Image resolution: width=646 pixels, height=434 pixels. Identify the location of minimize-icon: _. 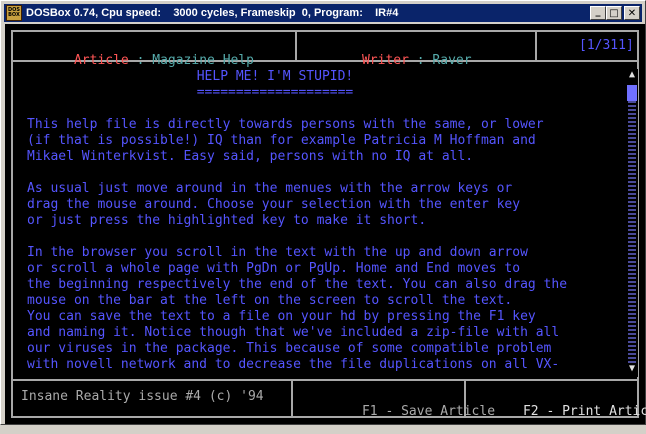
(598, 11).